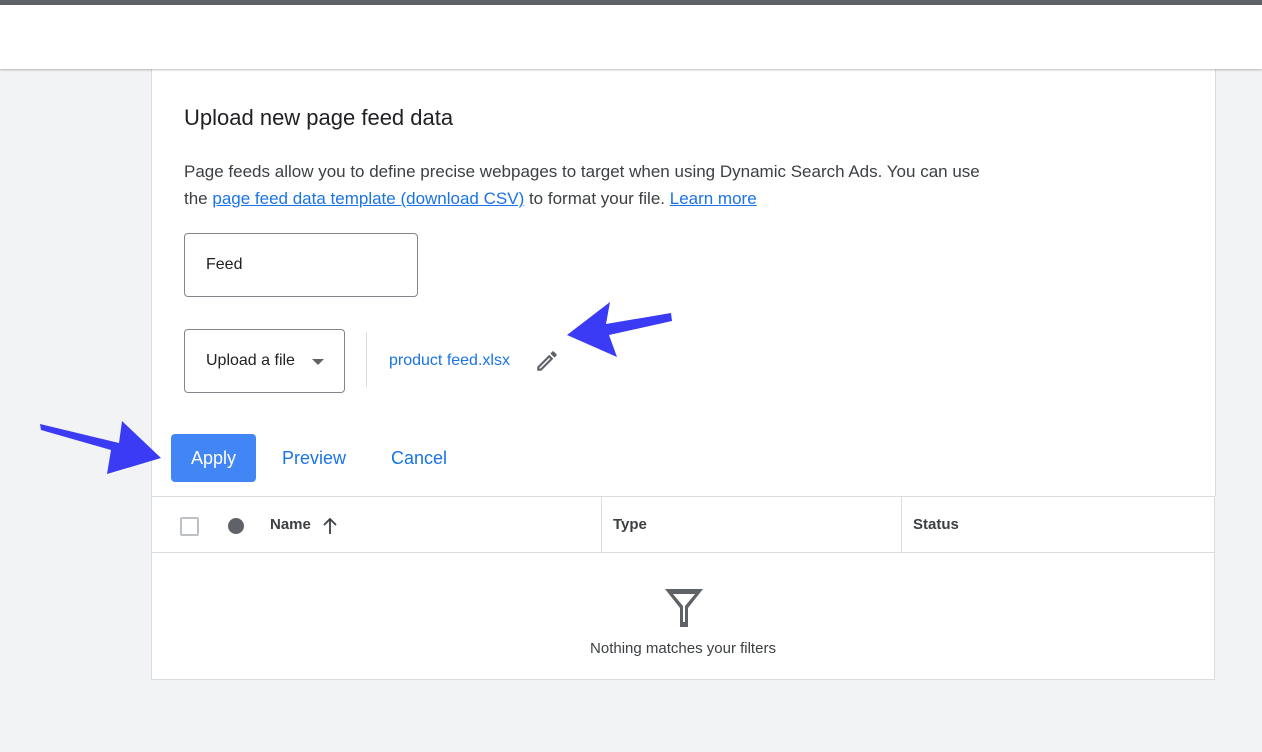 The height and width of the screenshot is (752, 1262). Describe the element at coordinates (290, 525) in the screenshot. I see `column-header-name: Name` at that location.